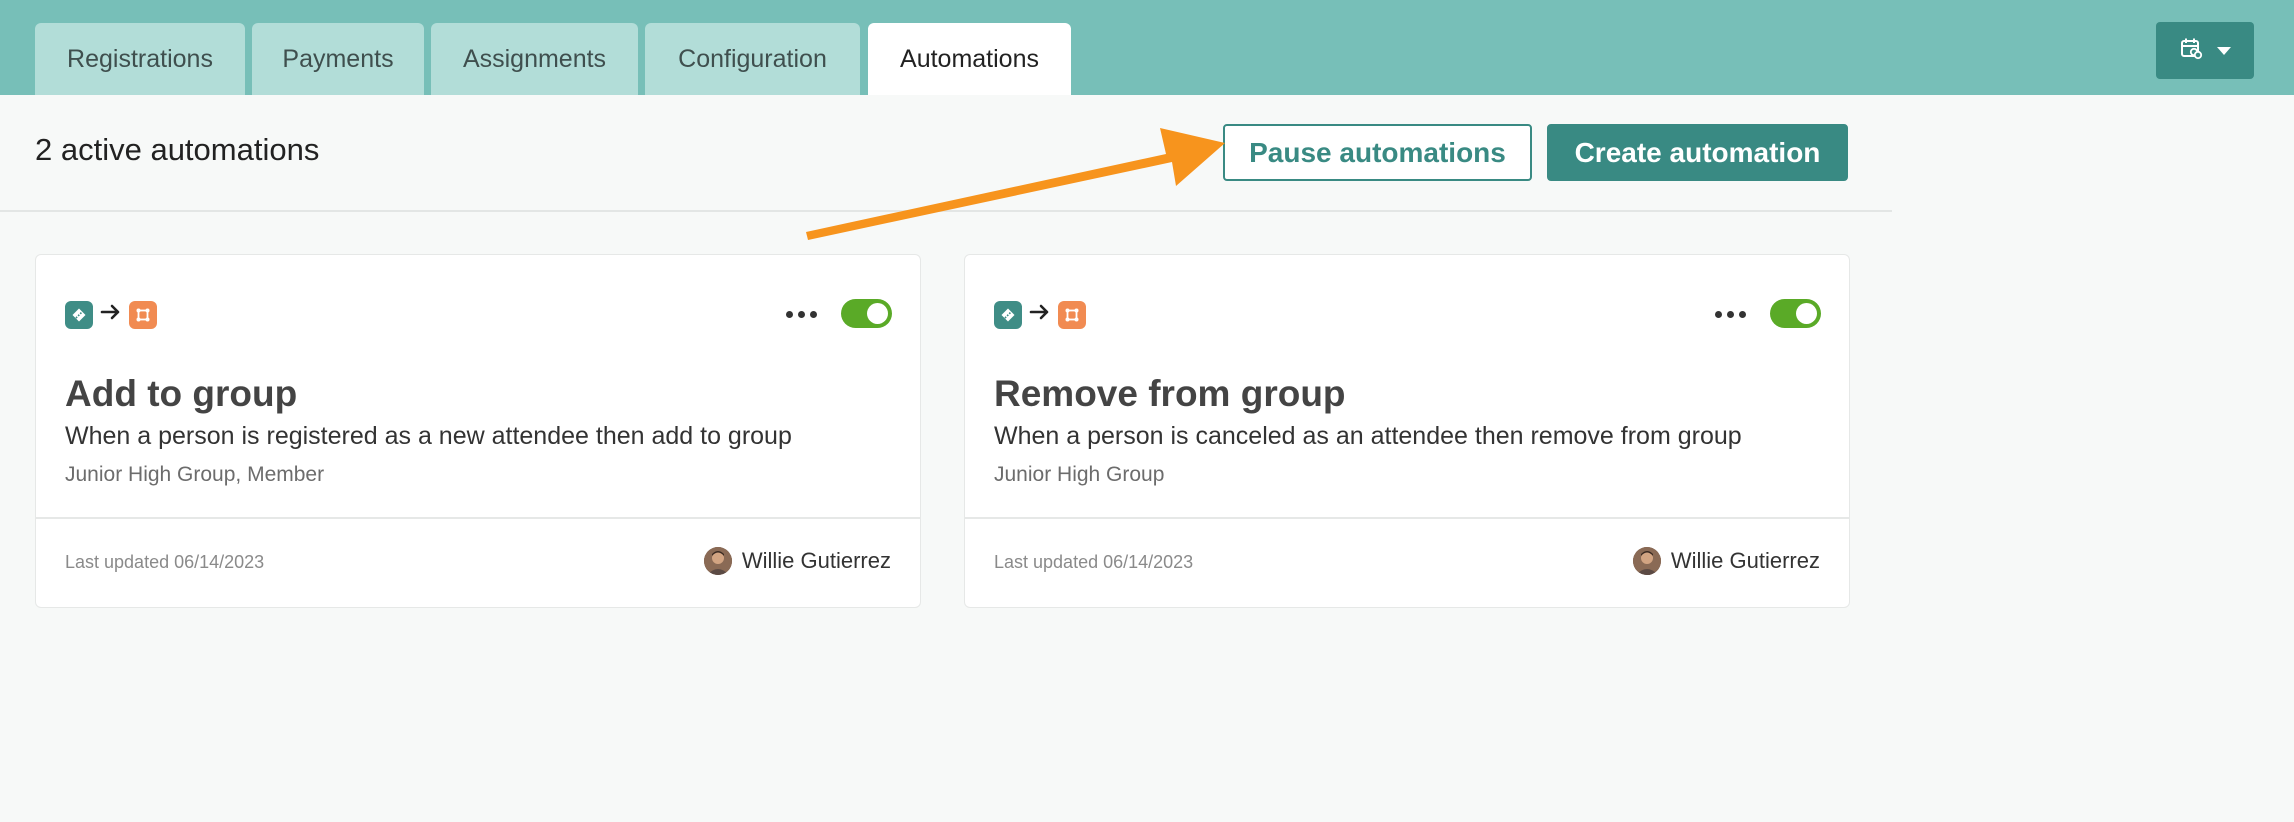  I want to click on tab-payments: Payments, so click(338, 59).